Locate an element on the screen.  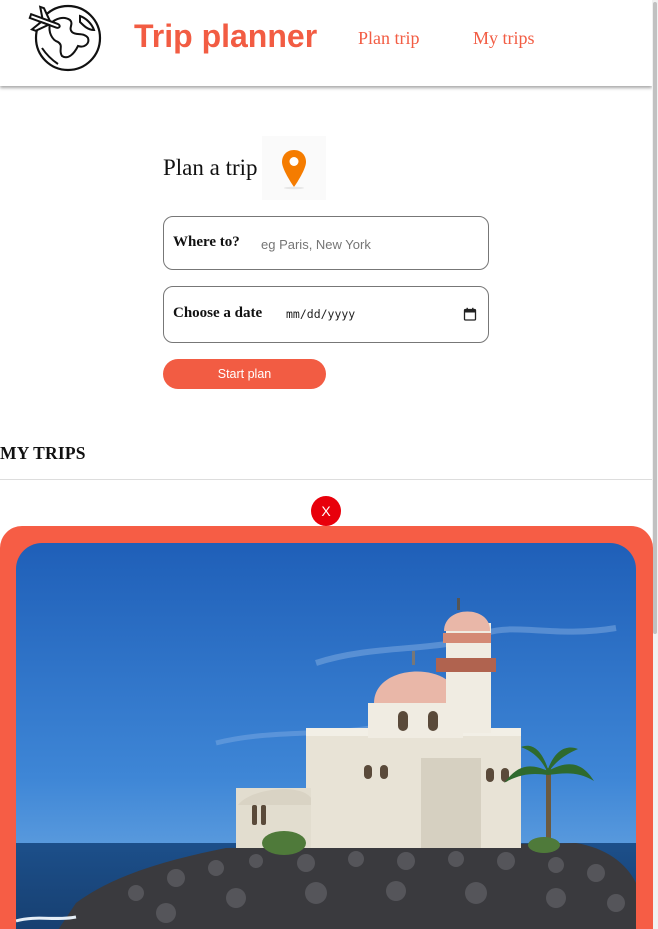
section-divider is located at coordinates (326, 479).